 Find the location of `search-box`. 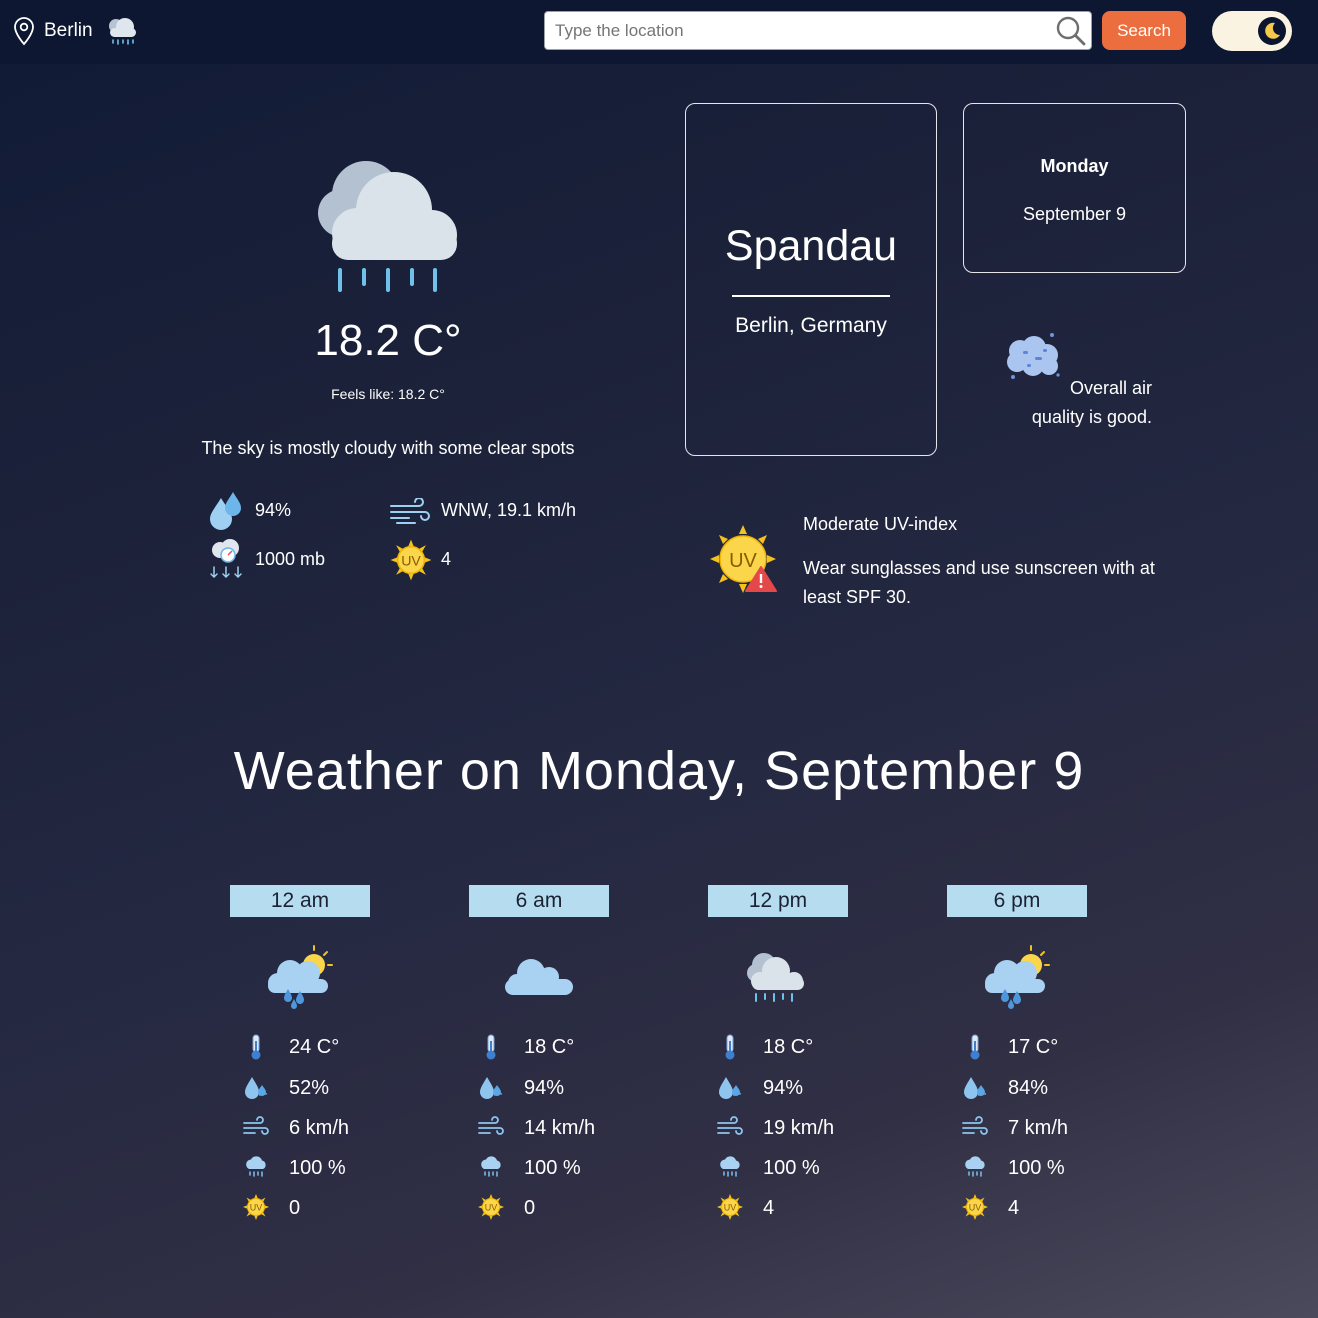

search-box is located at coordinates (818, 30).